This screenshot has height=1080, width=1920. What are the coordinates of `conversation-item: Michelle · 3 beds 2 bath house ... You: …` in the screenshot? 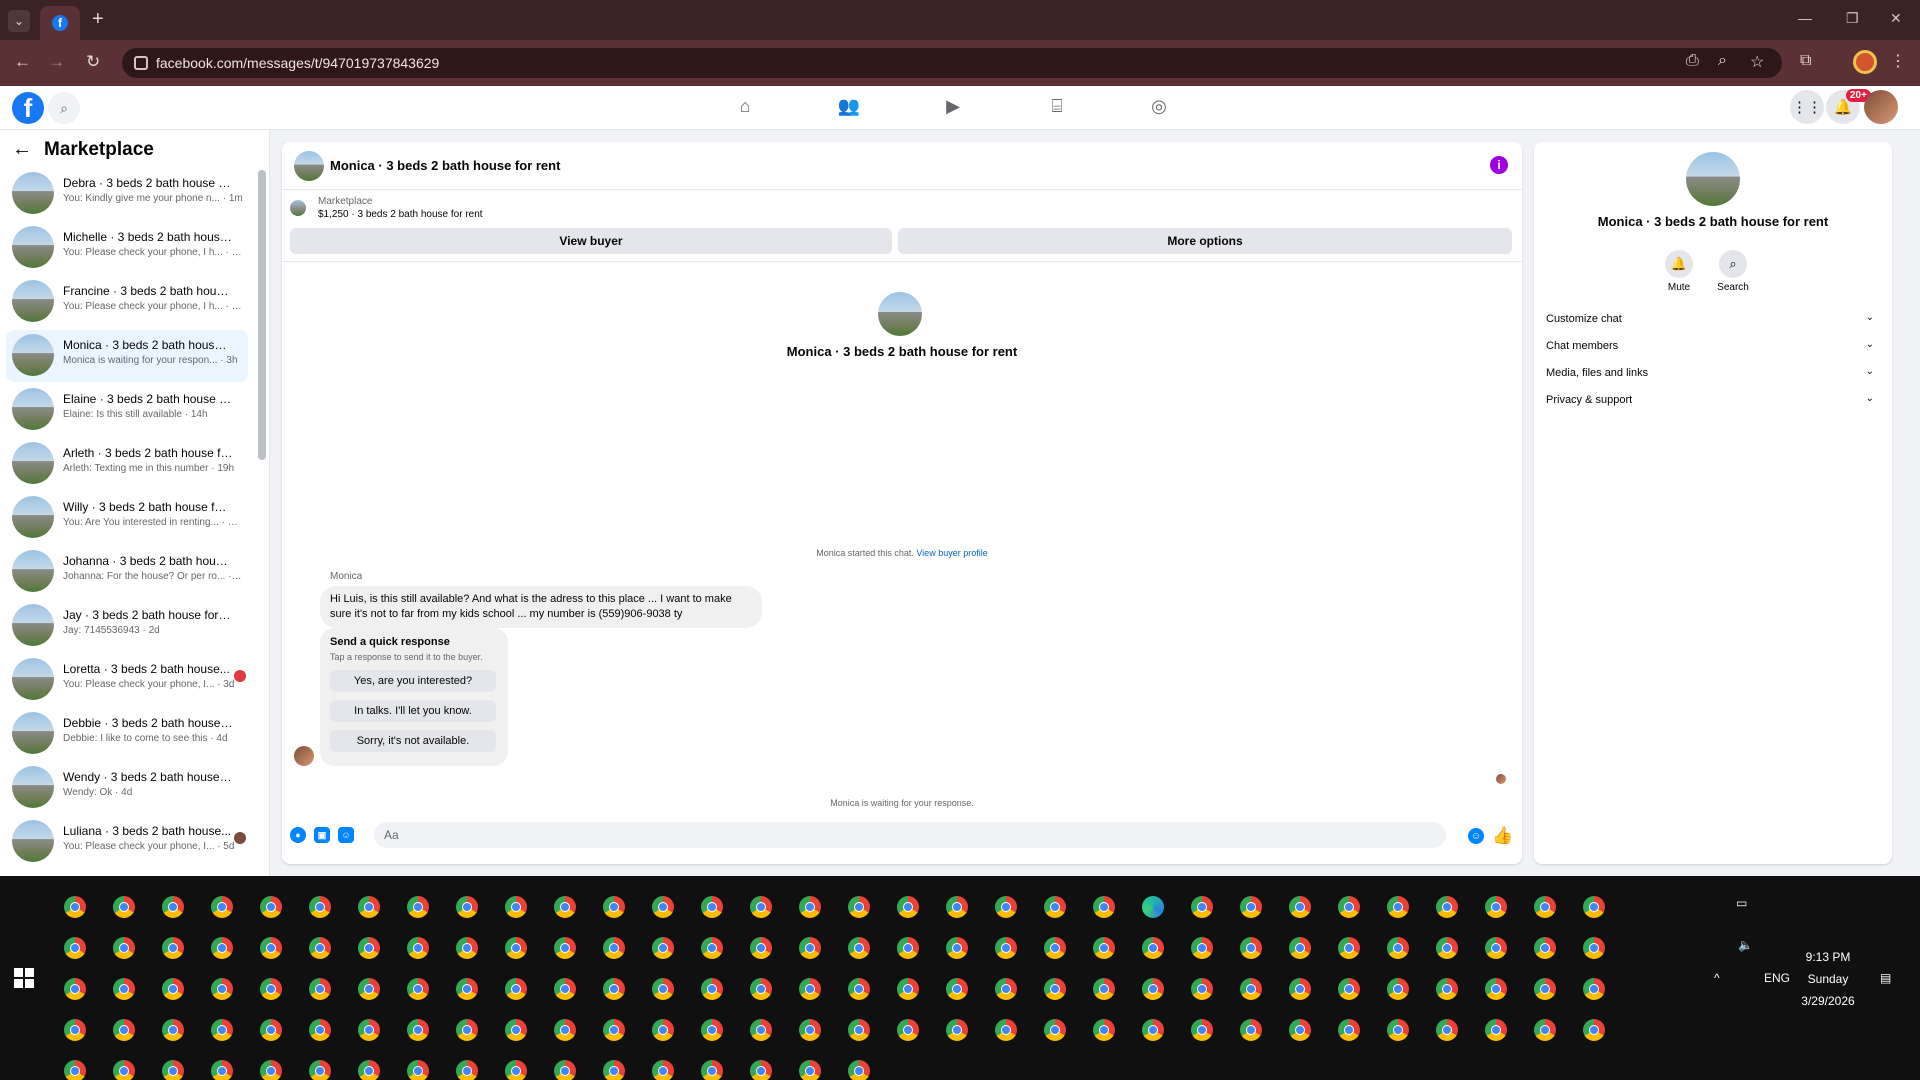 It's located at (127, 248).